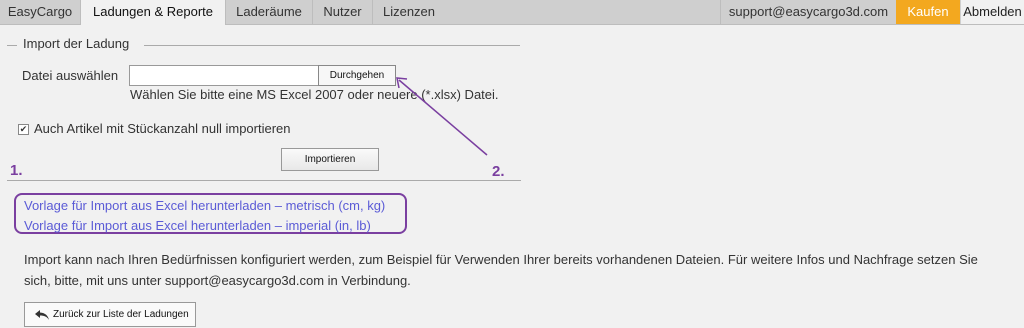  Describe the element at coordinates (23, 129) in the screenshot. I see `zero-quantity-checkbox: ✔` at that location.